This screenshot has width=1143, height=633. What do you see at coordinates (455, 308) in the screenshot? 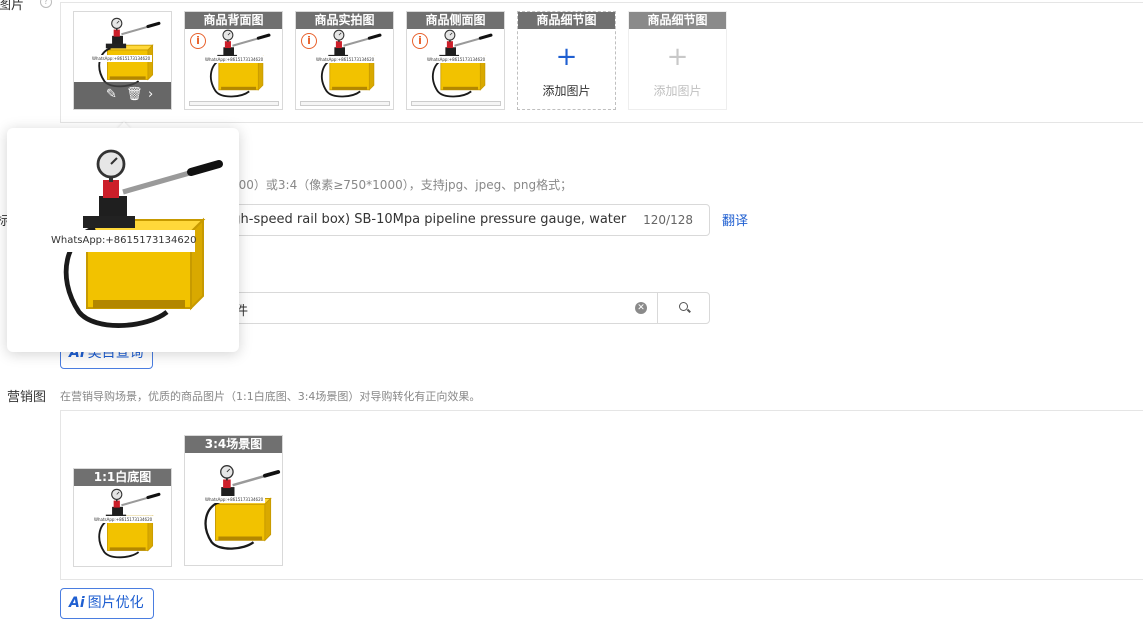
I see `category-search-input: 件 ✕` at bounding box center [455, 308].